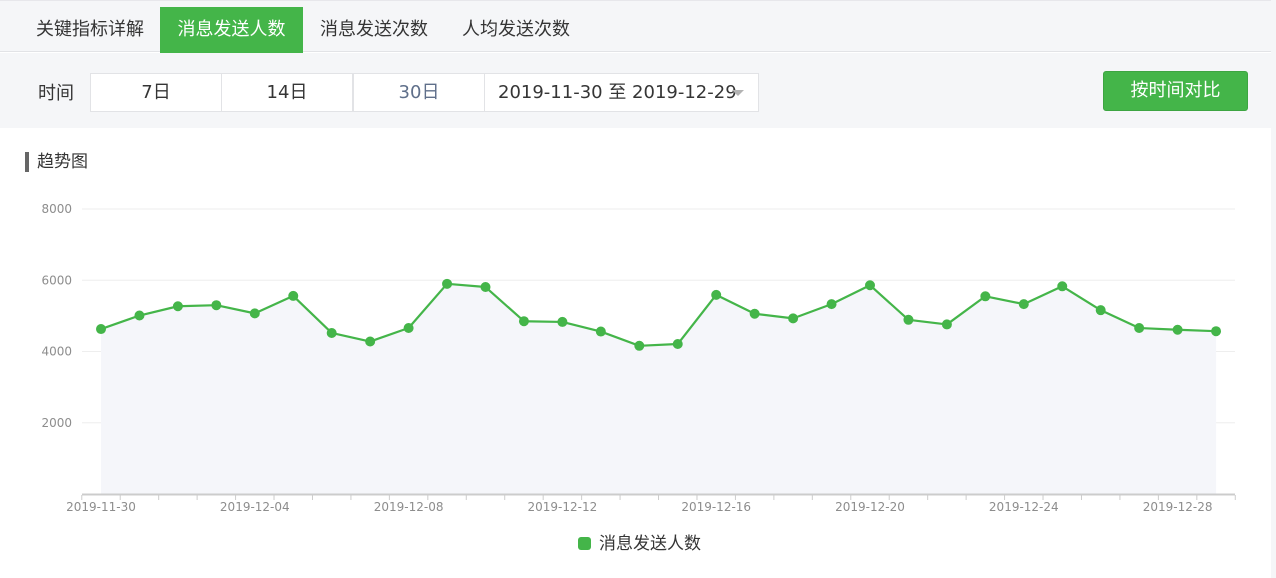 Image resolution: width=1276 pixels, height=578 pixels. What do you see at coordinates (156, 92) in the screenshot?
I see `range-7-days-button: 7日` at bounding box center [156, 92].